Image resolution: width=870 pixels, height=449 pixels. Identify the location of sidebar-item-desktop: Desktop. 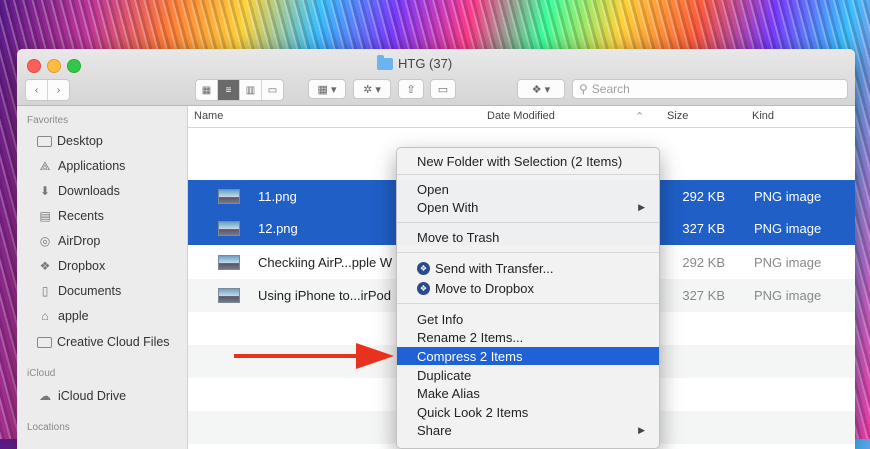
(70, 141).